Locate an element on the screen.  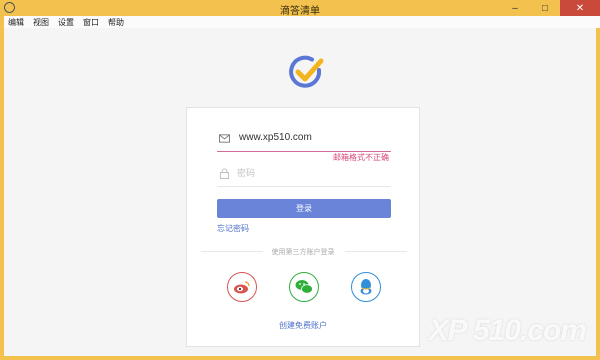
weibo-icon is located at coordinates (242, 287).